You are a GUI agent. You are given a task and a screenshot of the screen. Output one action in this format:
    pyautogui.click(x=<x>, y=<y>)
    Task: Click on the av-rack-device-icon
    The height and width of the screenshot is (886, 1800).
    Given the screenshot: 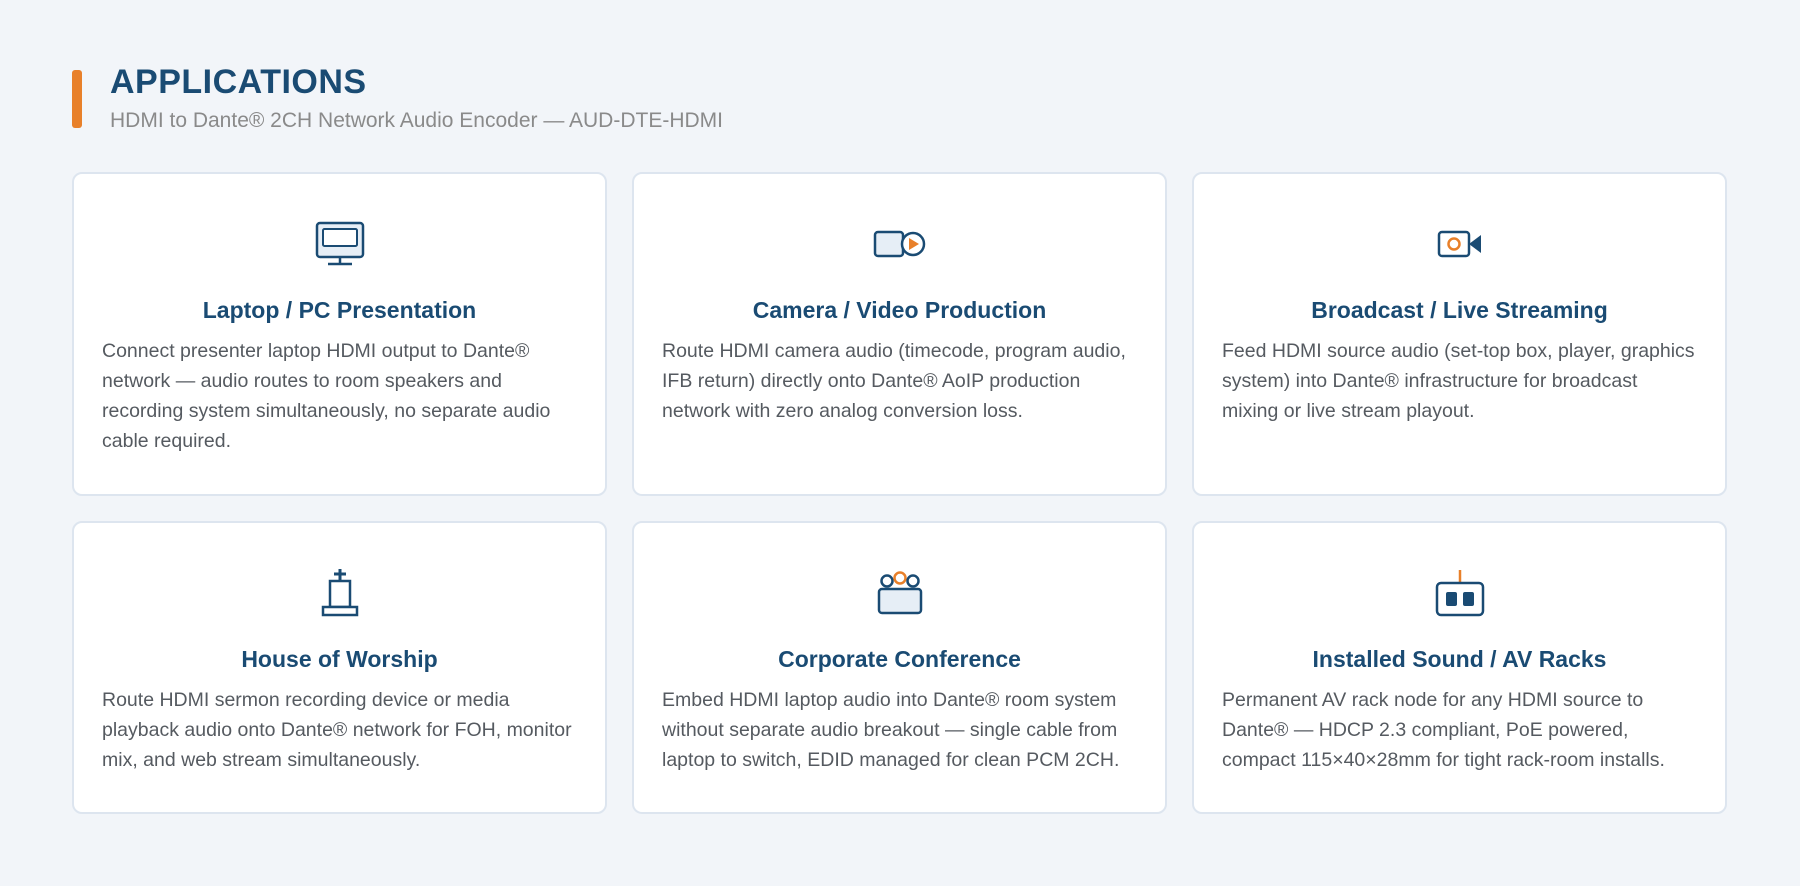 What is the action you would take?
    pyautogui.click(x=1459, y=593)
    